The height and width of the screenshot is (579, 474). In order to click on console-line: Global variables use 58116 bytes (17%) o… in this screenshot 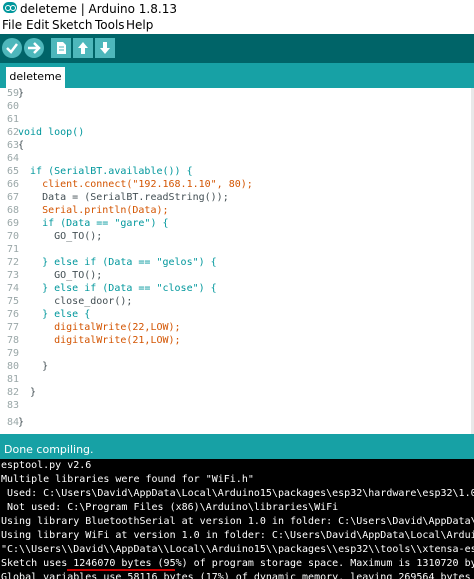, I will do `click(237, 575)`.